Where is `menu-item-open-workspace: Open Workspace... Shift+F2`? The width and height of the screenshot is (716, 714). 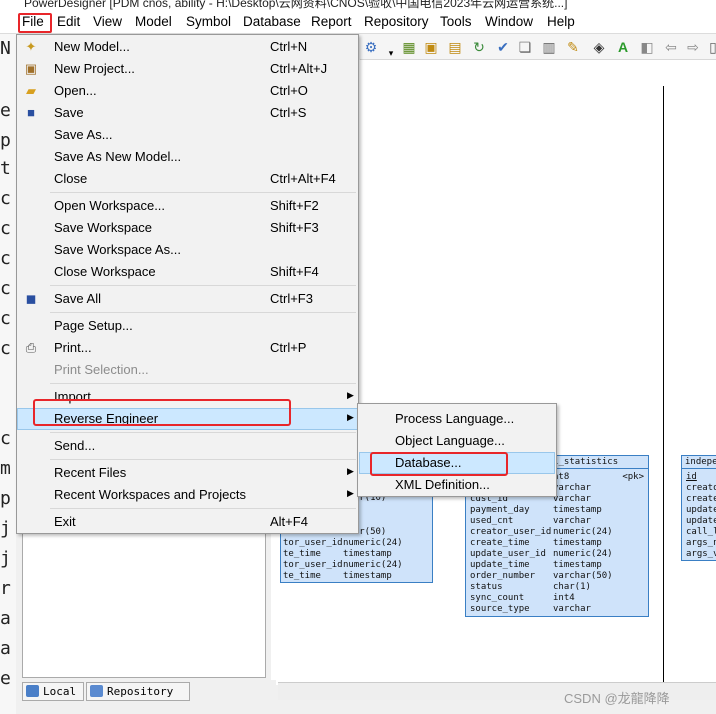
menu-item-open-workspace: Open Workspace... Shift+F2 is located at coordinates (187, 206).